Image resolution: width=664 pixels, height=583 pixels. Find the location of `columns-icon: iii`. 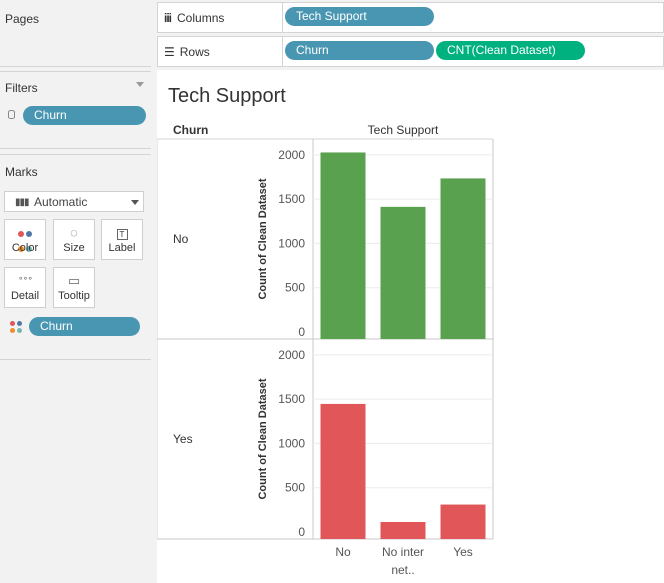

columns-icon: iii is located at coordinates (168, 18).